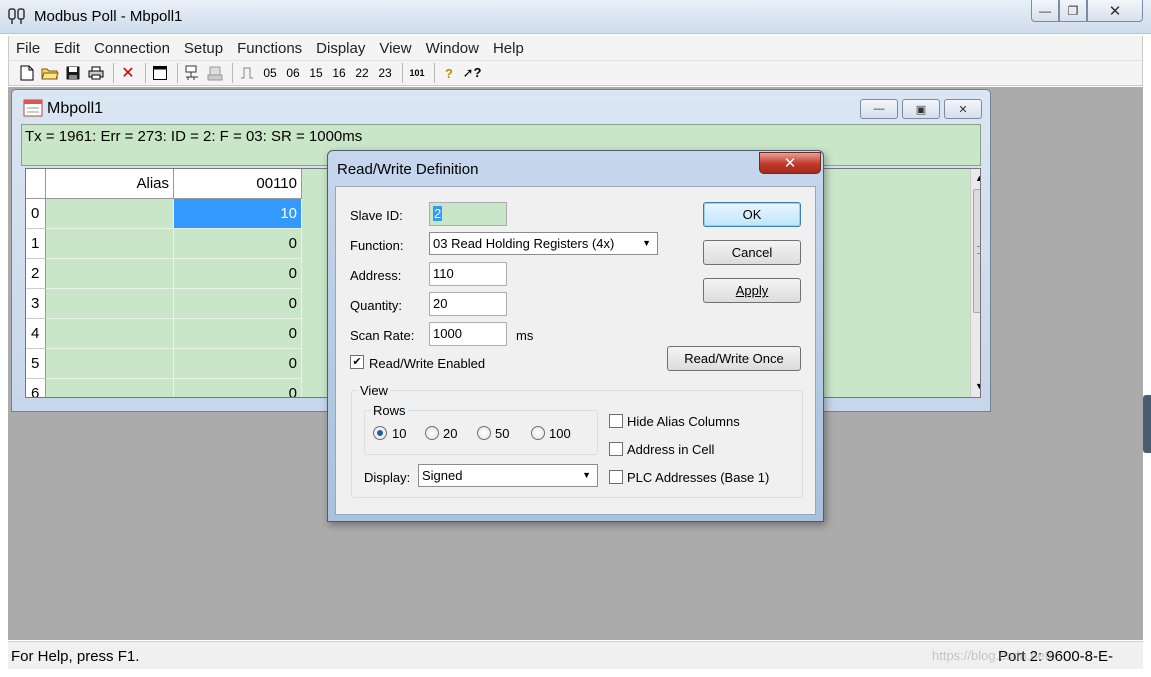  What do you see at coordinates (132, 48) in the screenshot?
I see `menu-connection: Connection` at bounding box center [132, 48].